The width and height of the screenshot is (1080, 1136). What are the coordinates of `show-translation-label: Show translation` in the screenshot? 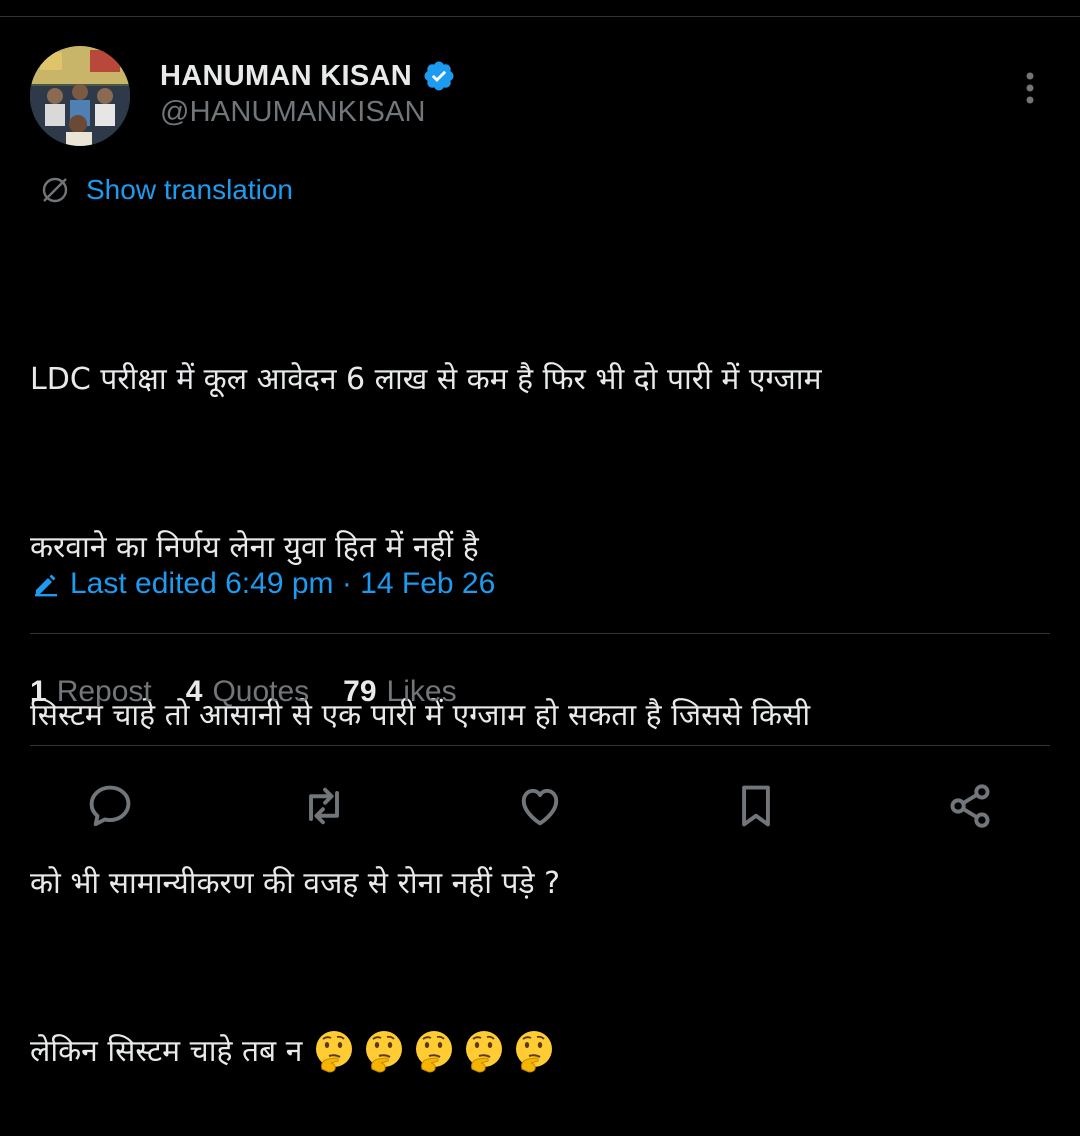 It's located at (189, 190).